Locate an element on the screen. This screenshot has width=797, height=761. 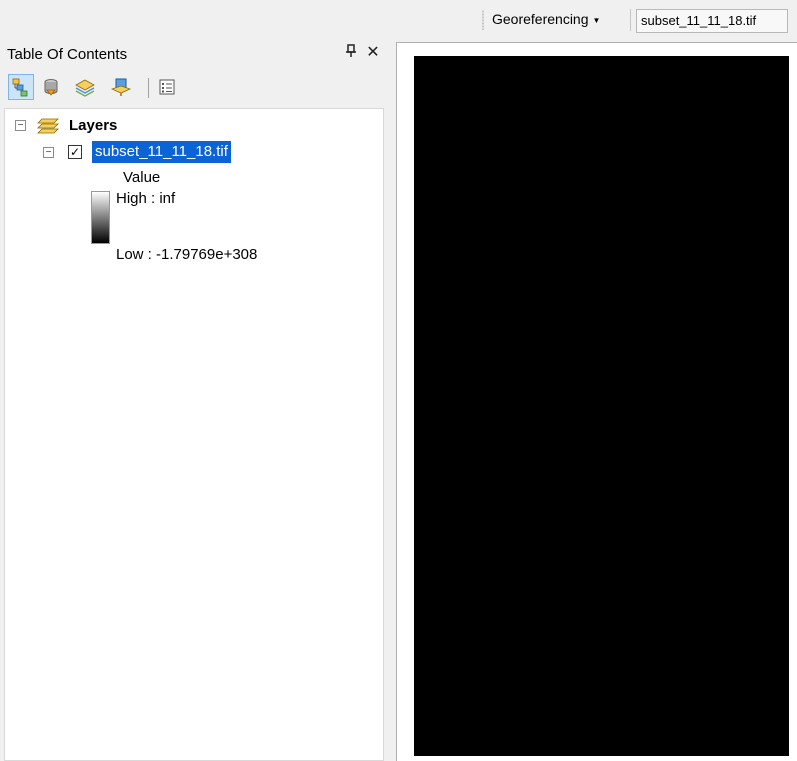
list-by-visibility-icon is located at coordinates (85, 87).